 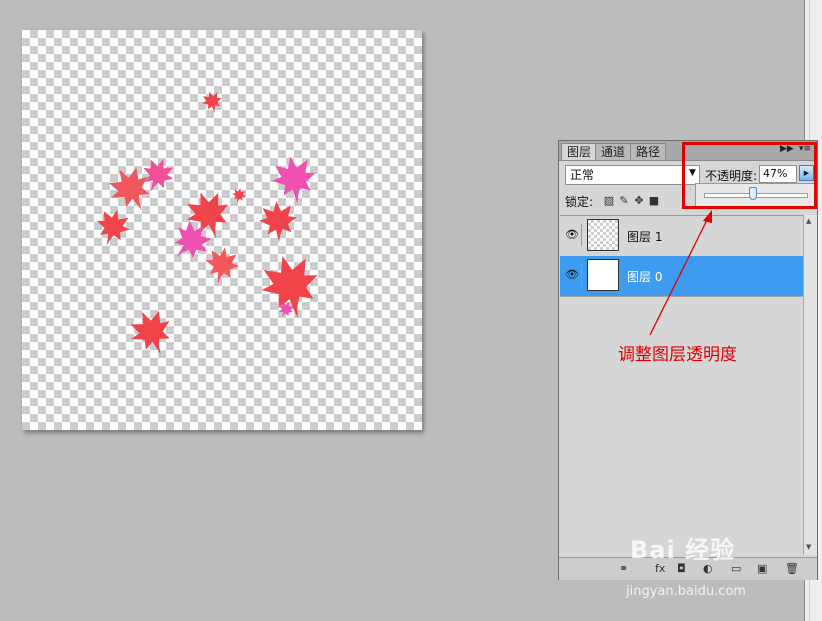 I want to click on watermark-logo: Bai 经验, so click(x=683, y=550).